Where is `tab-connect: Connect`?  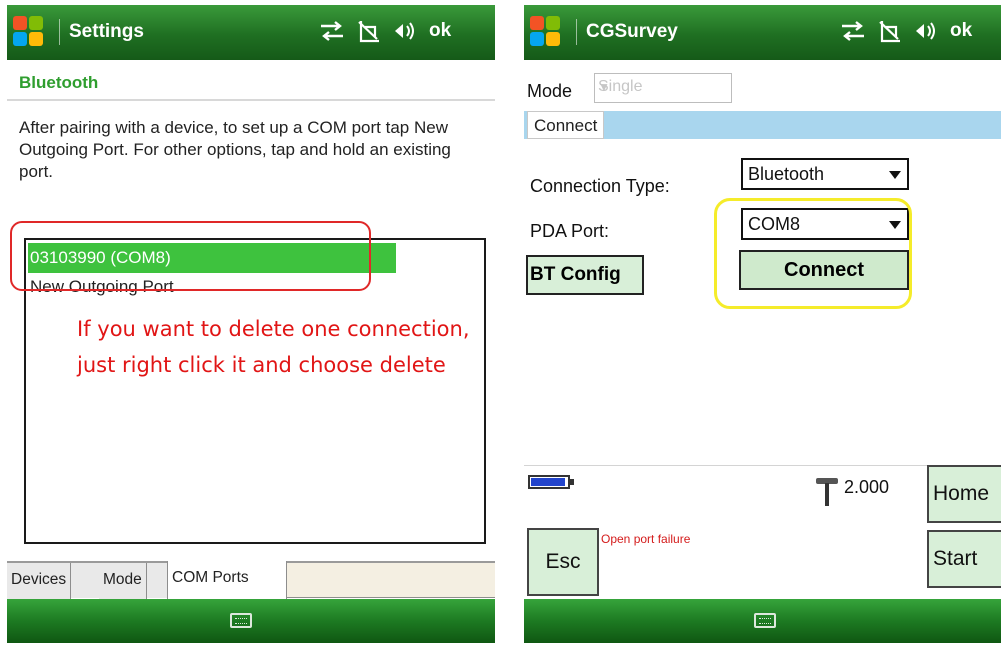
tab-connect: Connect is located at coordinates (566, 125).